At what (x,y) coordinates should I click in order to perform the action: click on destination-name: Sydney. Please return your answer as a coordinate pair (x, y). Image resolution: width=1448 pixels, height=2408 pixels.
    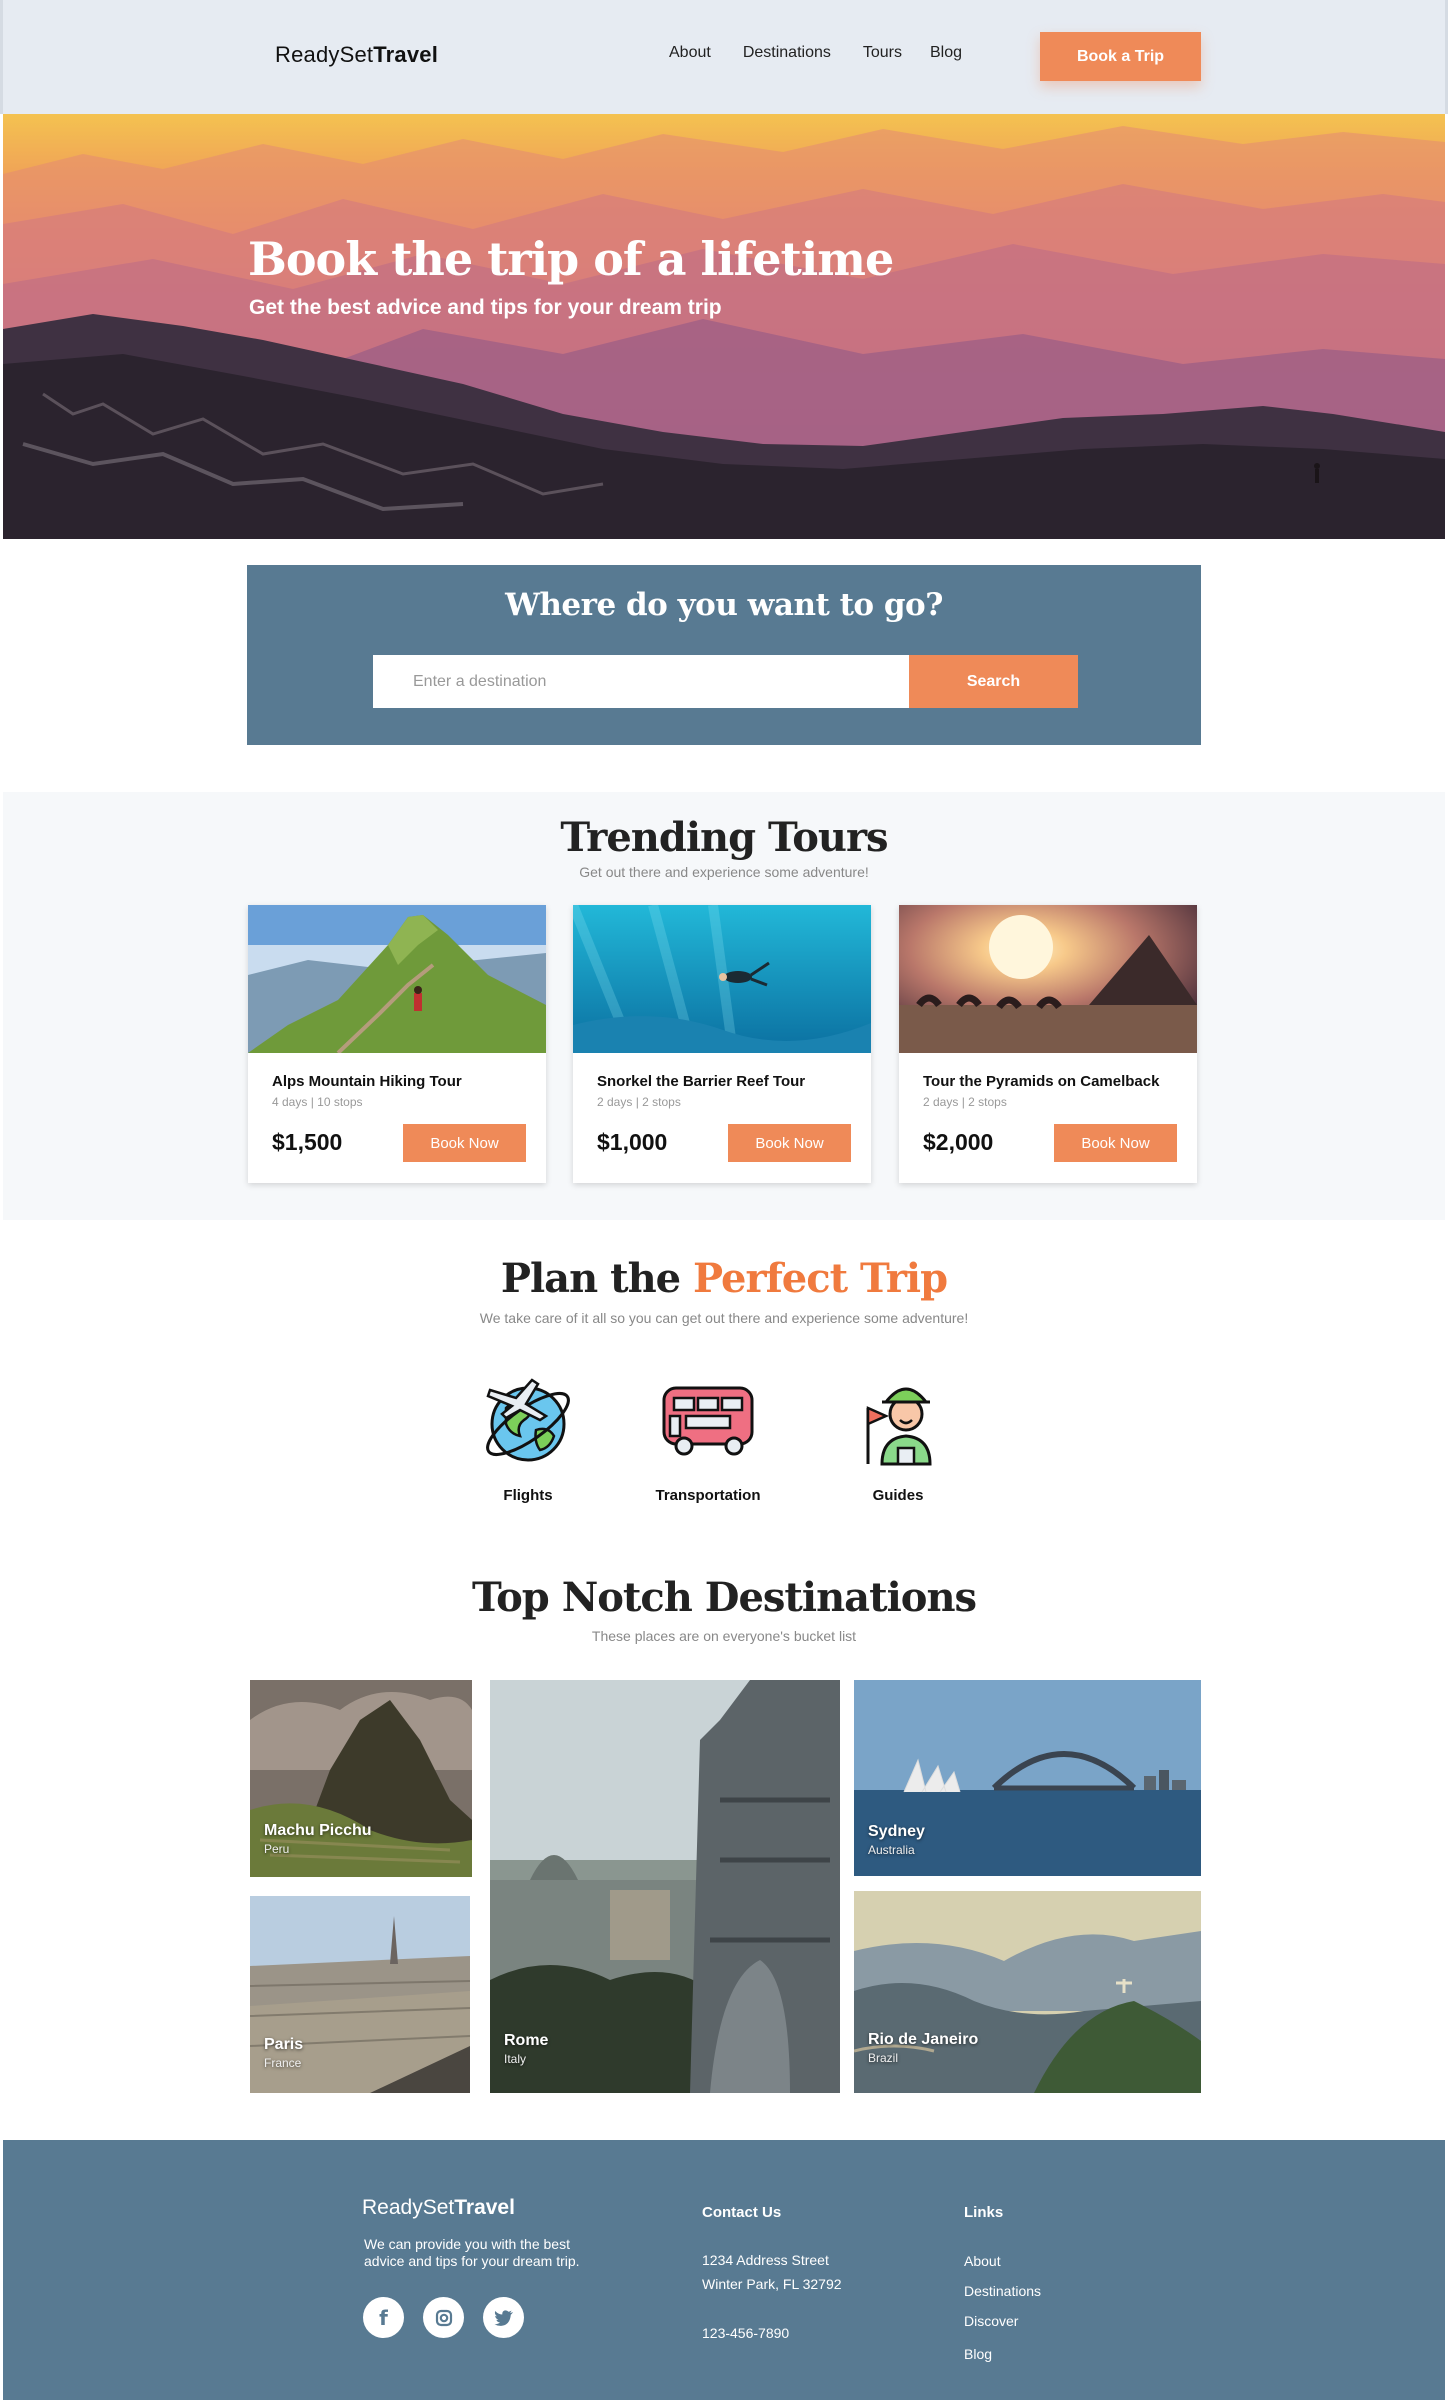
    Looking at the image, I should click on (896, 1831).